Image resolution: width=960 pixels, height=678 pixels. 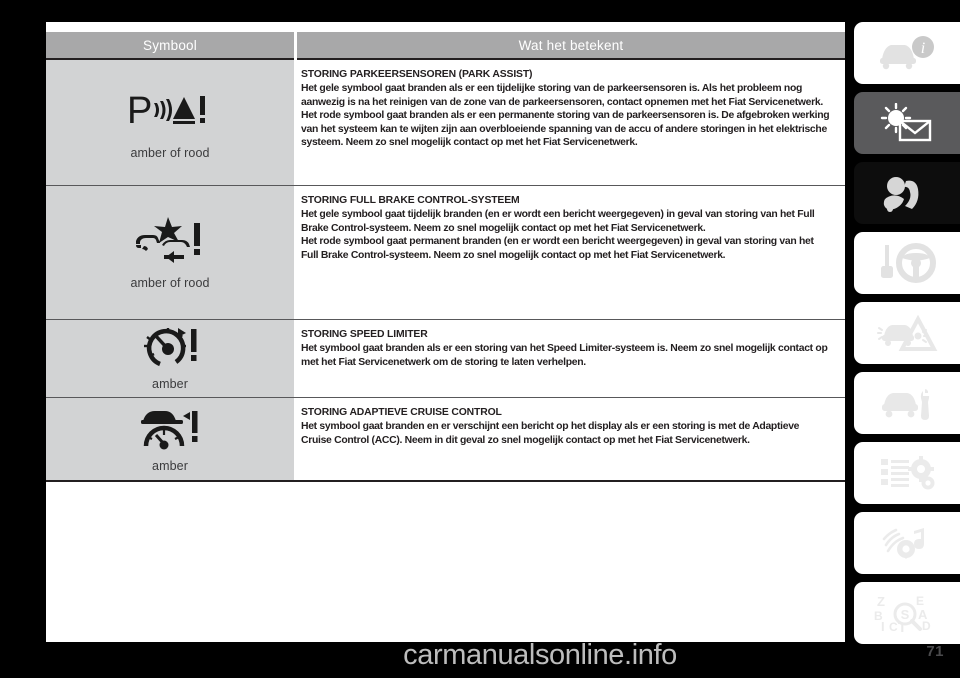 I want to click on index-tab: Z B I C T E A D S, so click(x=907, y=613).